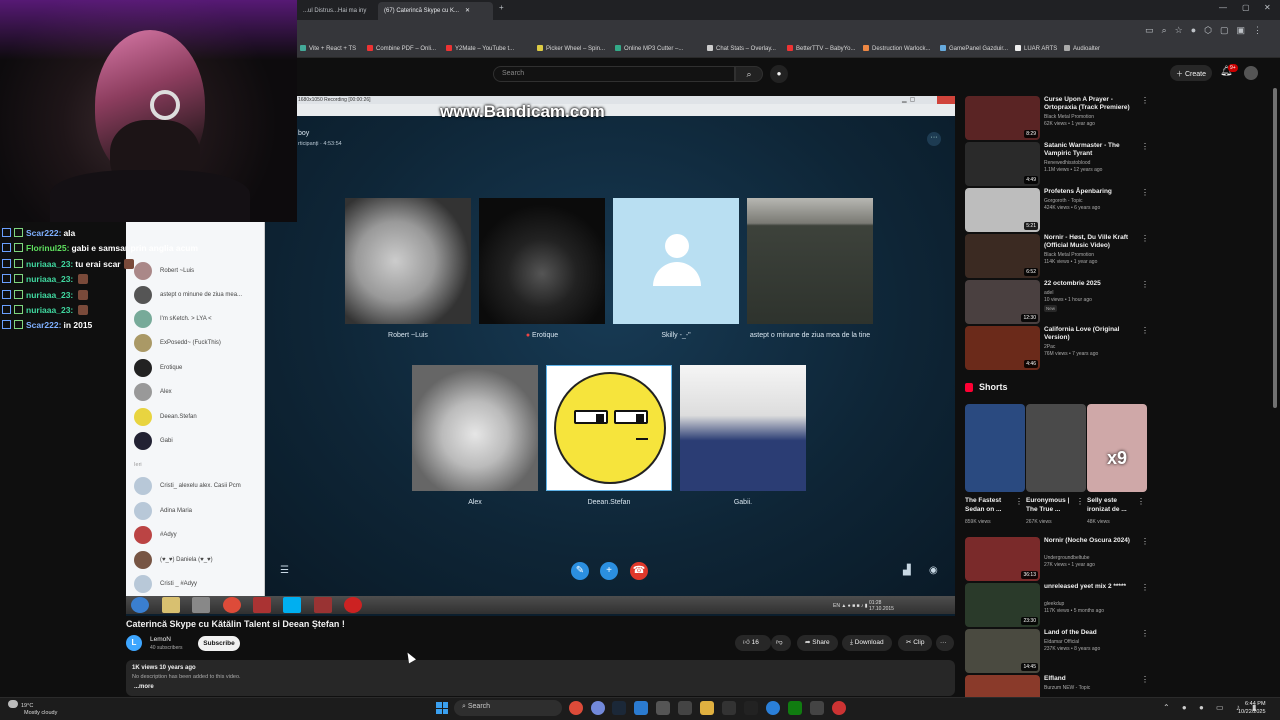 The height and width of the screenshot is (720, 1280). What do you see at coordinates (1275, 248) in the screenshot?
I see `scrollbar` at bounding box center [1275, 248].